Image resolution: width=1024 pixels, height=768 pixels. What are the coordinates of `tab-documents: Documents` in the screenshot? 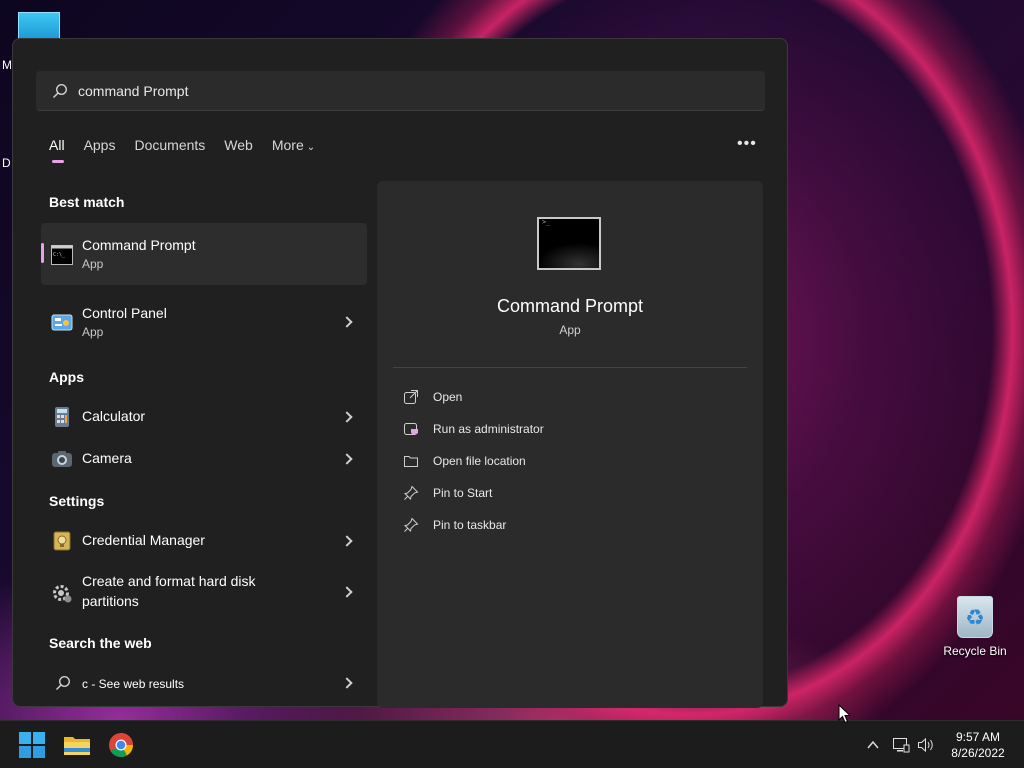 It's located at (169, 150).